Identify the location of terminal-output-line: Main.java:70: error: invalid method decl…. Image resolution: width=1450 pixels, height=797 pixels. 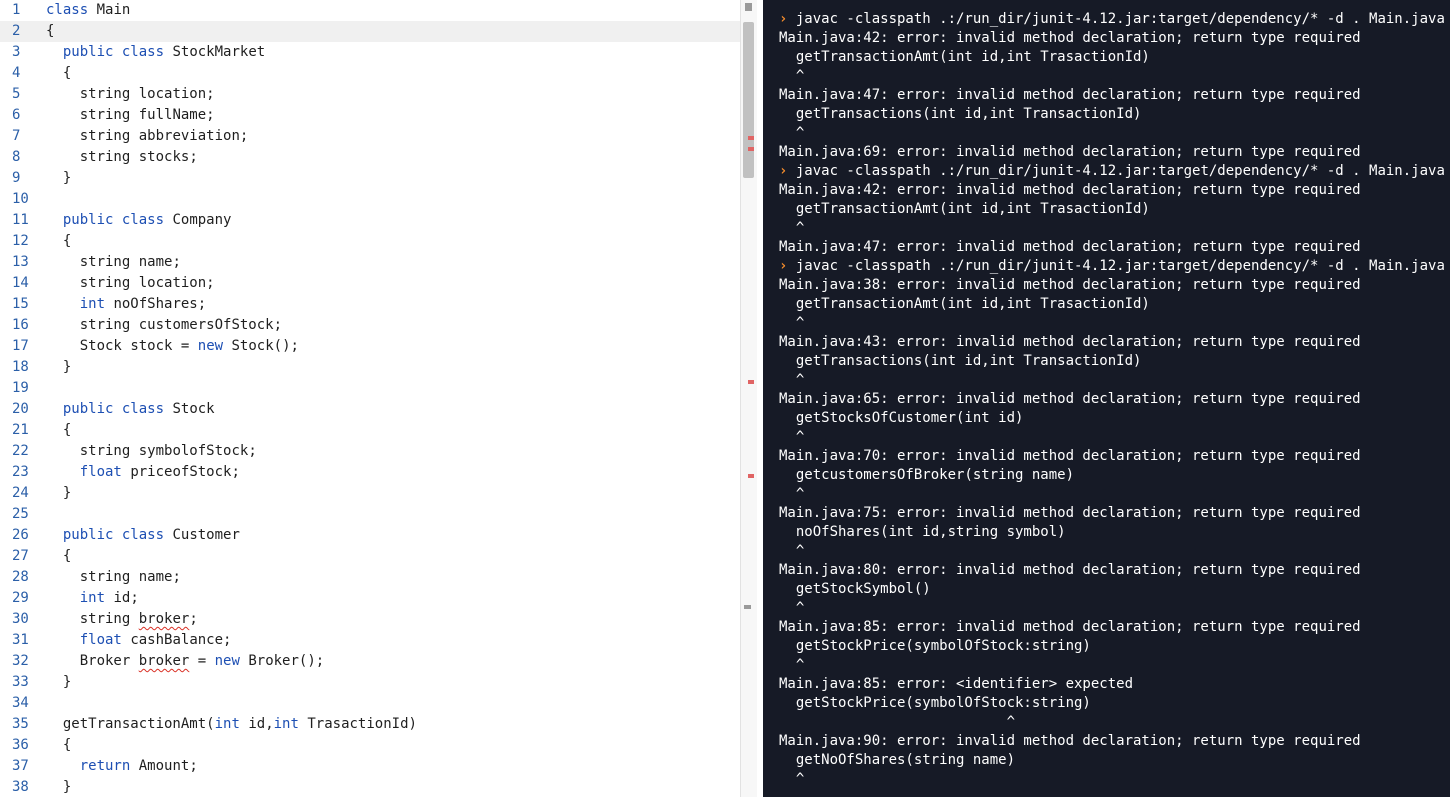
(1070, 456).